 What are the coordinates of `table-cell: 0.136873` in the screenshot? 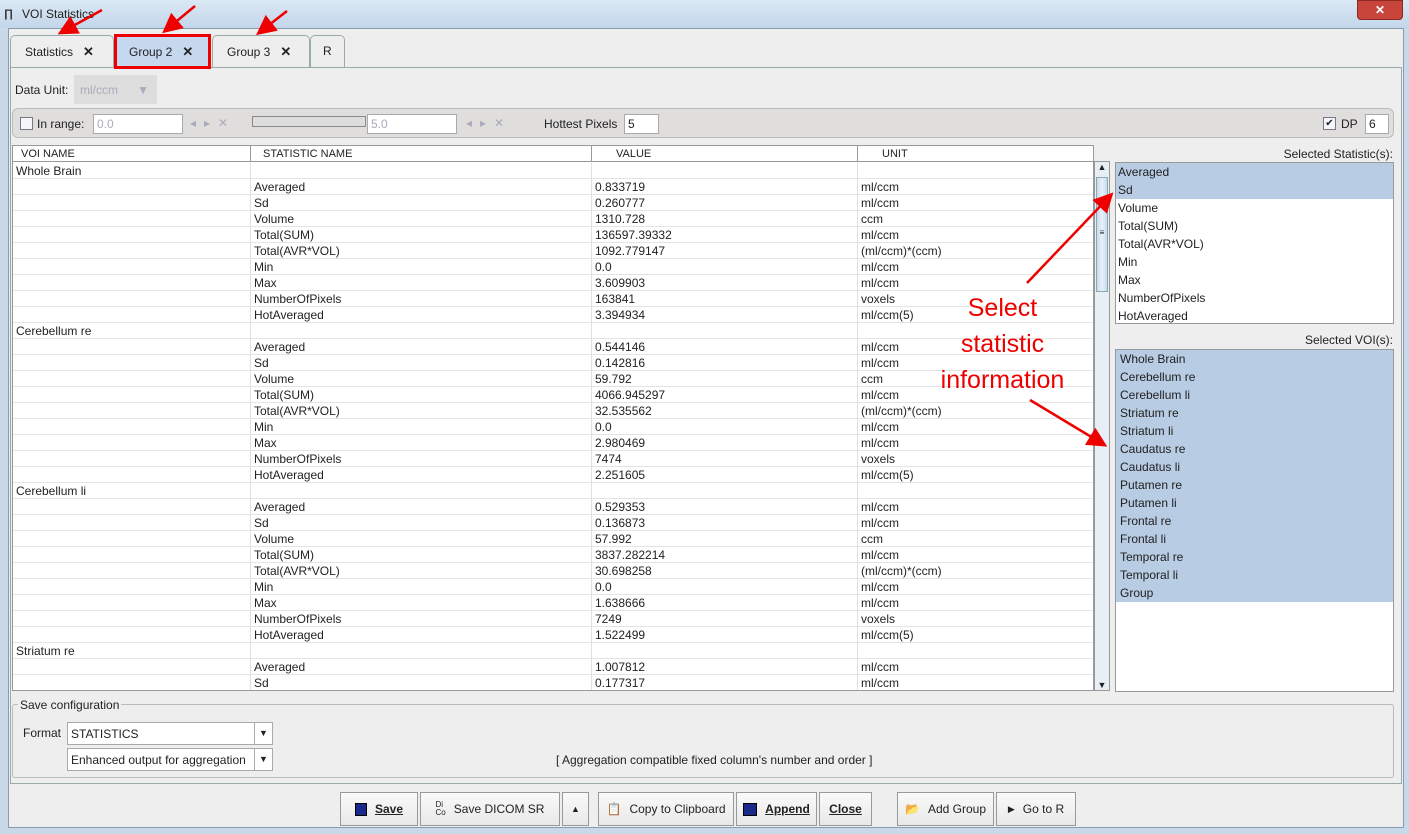 It's located at (725, 523).